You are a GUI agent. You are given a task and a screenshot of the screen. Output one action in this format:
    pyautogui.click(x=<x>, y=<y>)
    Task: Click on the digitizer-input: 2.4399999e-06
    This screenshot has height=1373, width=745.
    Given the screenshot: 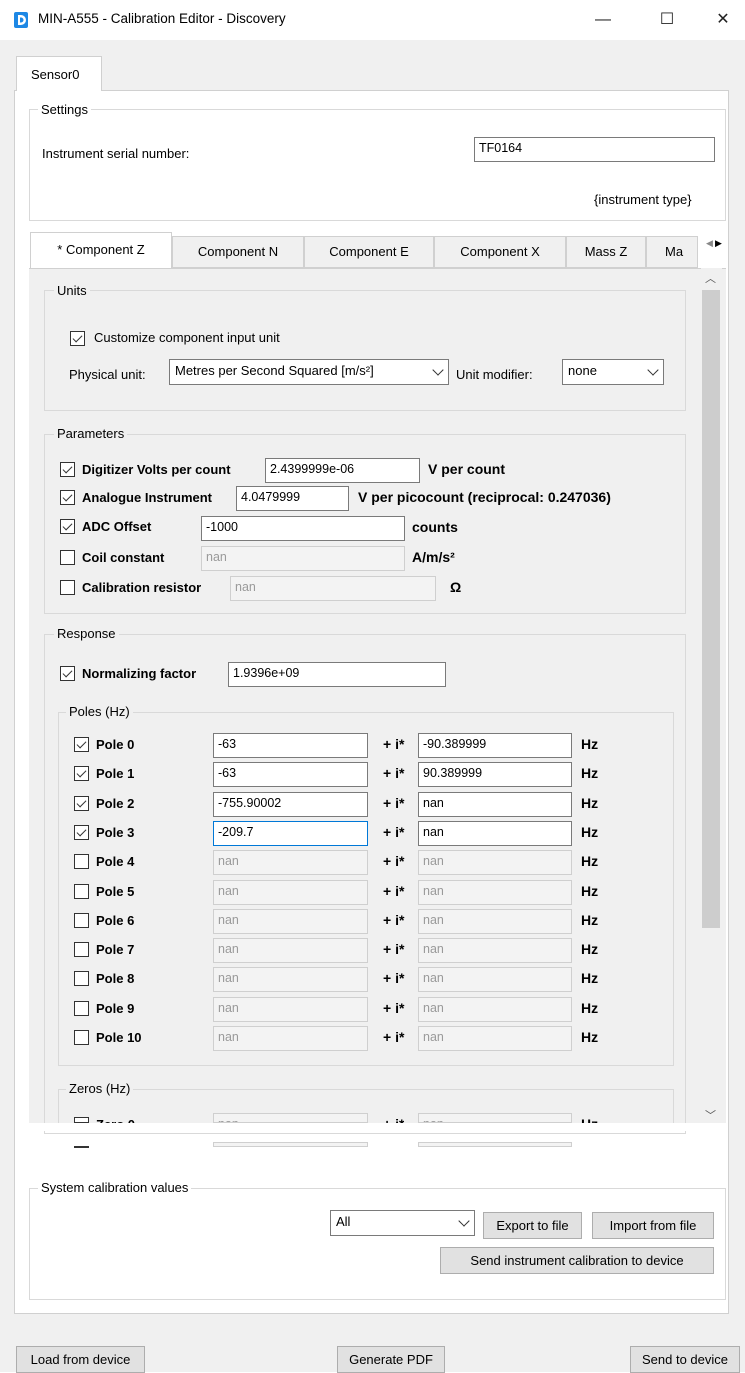 What is the action you would take?
    pyautogui.click(x=342, y=470)
    